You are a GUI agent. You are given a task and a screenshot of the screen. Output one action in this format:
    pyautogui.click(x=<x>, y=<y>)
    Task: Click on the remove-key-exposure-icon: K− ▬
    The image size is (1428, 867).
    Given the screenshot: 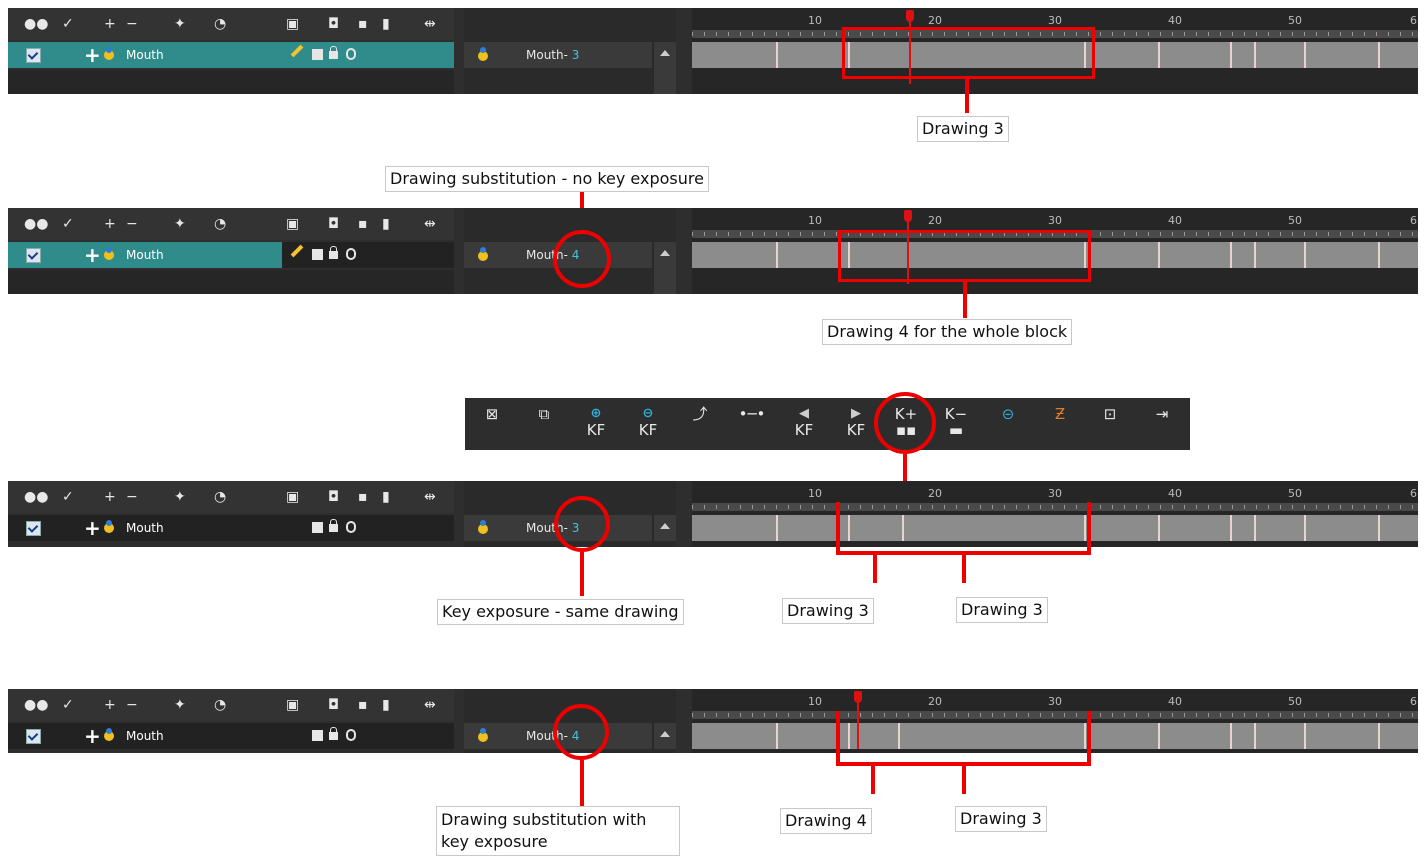 What is the action you would take?
    pyautogui.click(x=956, y=422)
    